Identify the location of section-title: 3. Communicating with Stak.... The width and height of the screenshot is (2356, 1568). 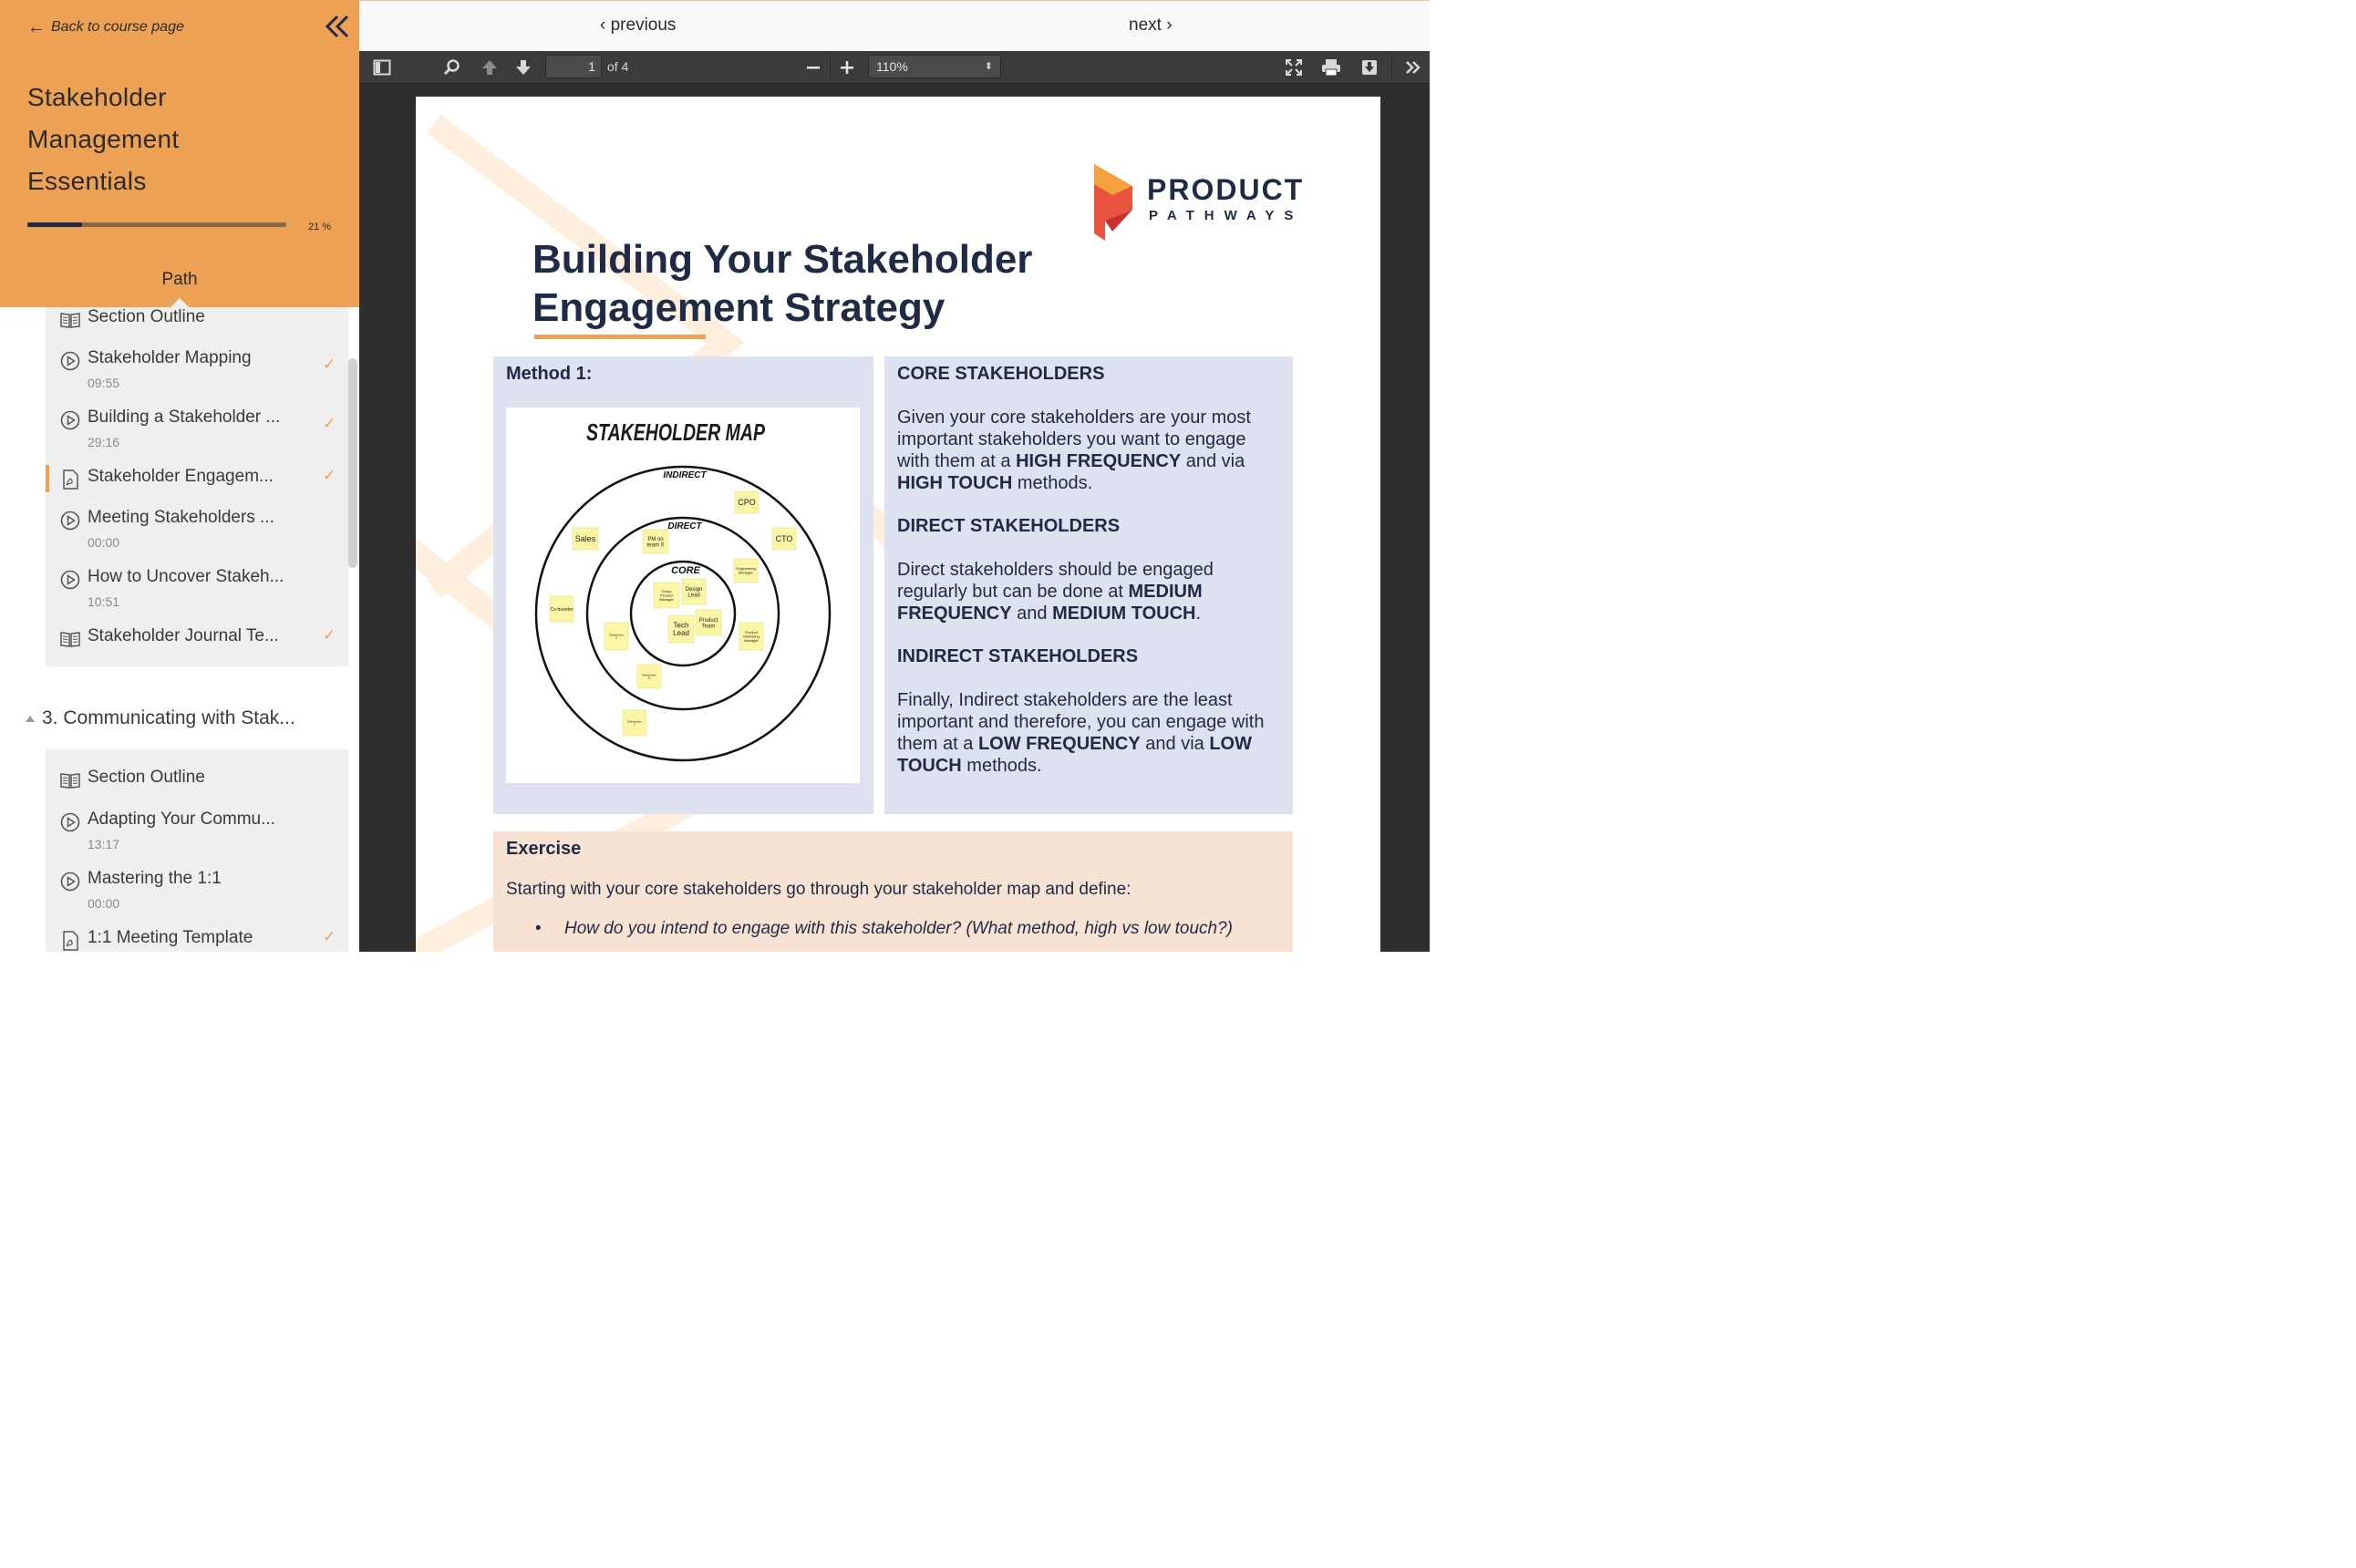
(168, 717).